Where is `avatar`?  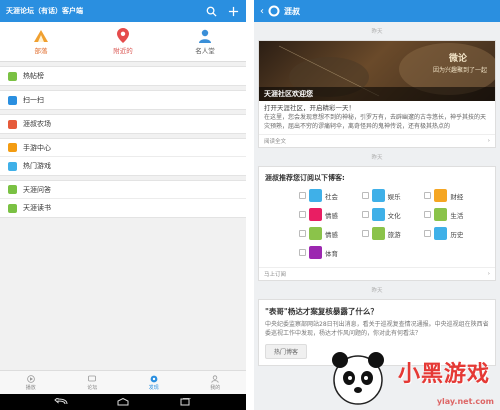 avatar is located at coordinates (274, 11).